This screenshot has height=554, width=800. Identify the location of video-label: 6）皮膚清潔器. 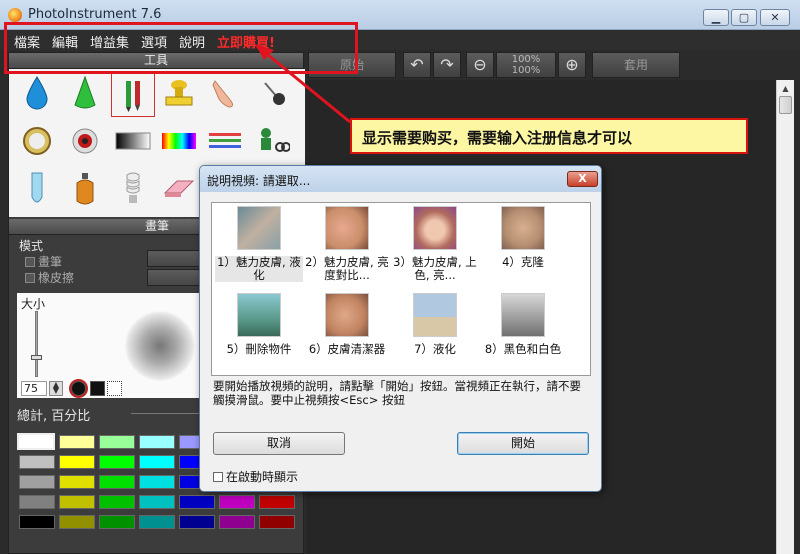
(347, 349).